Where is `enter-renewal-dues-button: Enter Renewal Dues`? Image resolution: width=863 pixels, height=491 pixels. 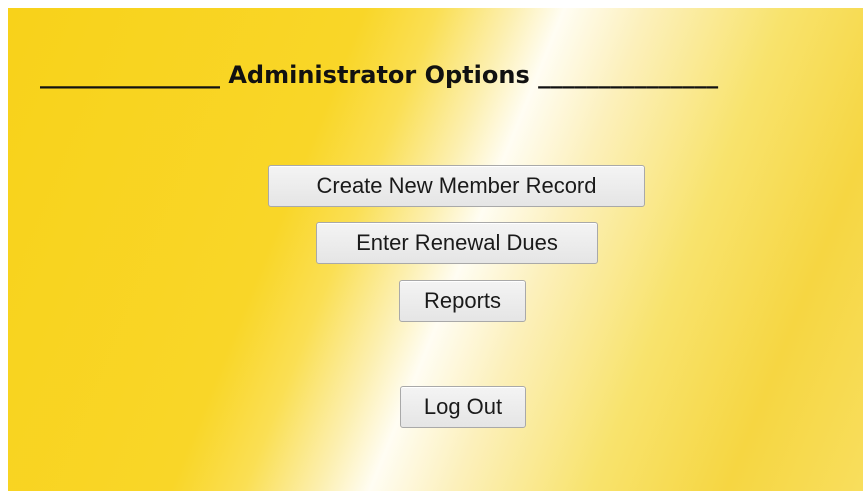 enter-renewal-dues-button: Enter Renewal Dues is located at coordinates (457, 243).